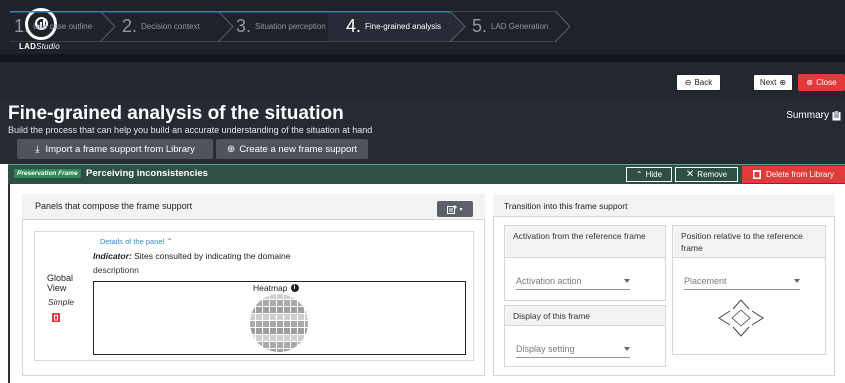 This screenshot has height=383, width=845. What do you see at coordinates (813, 115) in the screenshot?
I see `summary-button: Summary` at bounding box center [813, 115].